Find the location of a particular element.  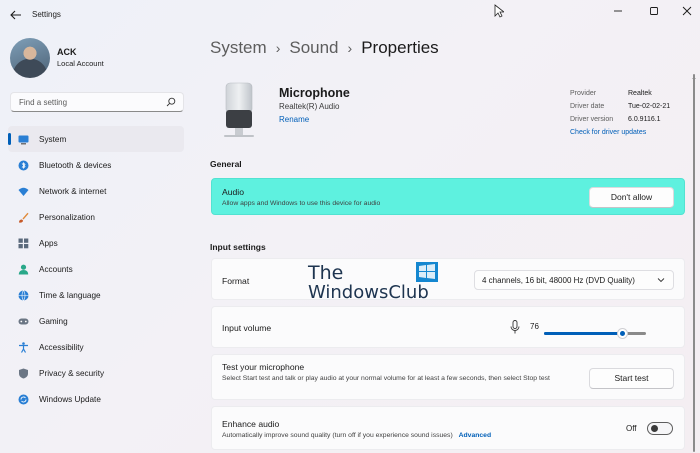

advanced-link: Advanced is located at coordinates (475, 435).